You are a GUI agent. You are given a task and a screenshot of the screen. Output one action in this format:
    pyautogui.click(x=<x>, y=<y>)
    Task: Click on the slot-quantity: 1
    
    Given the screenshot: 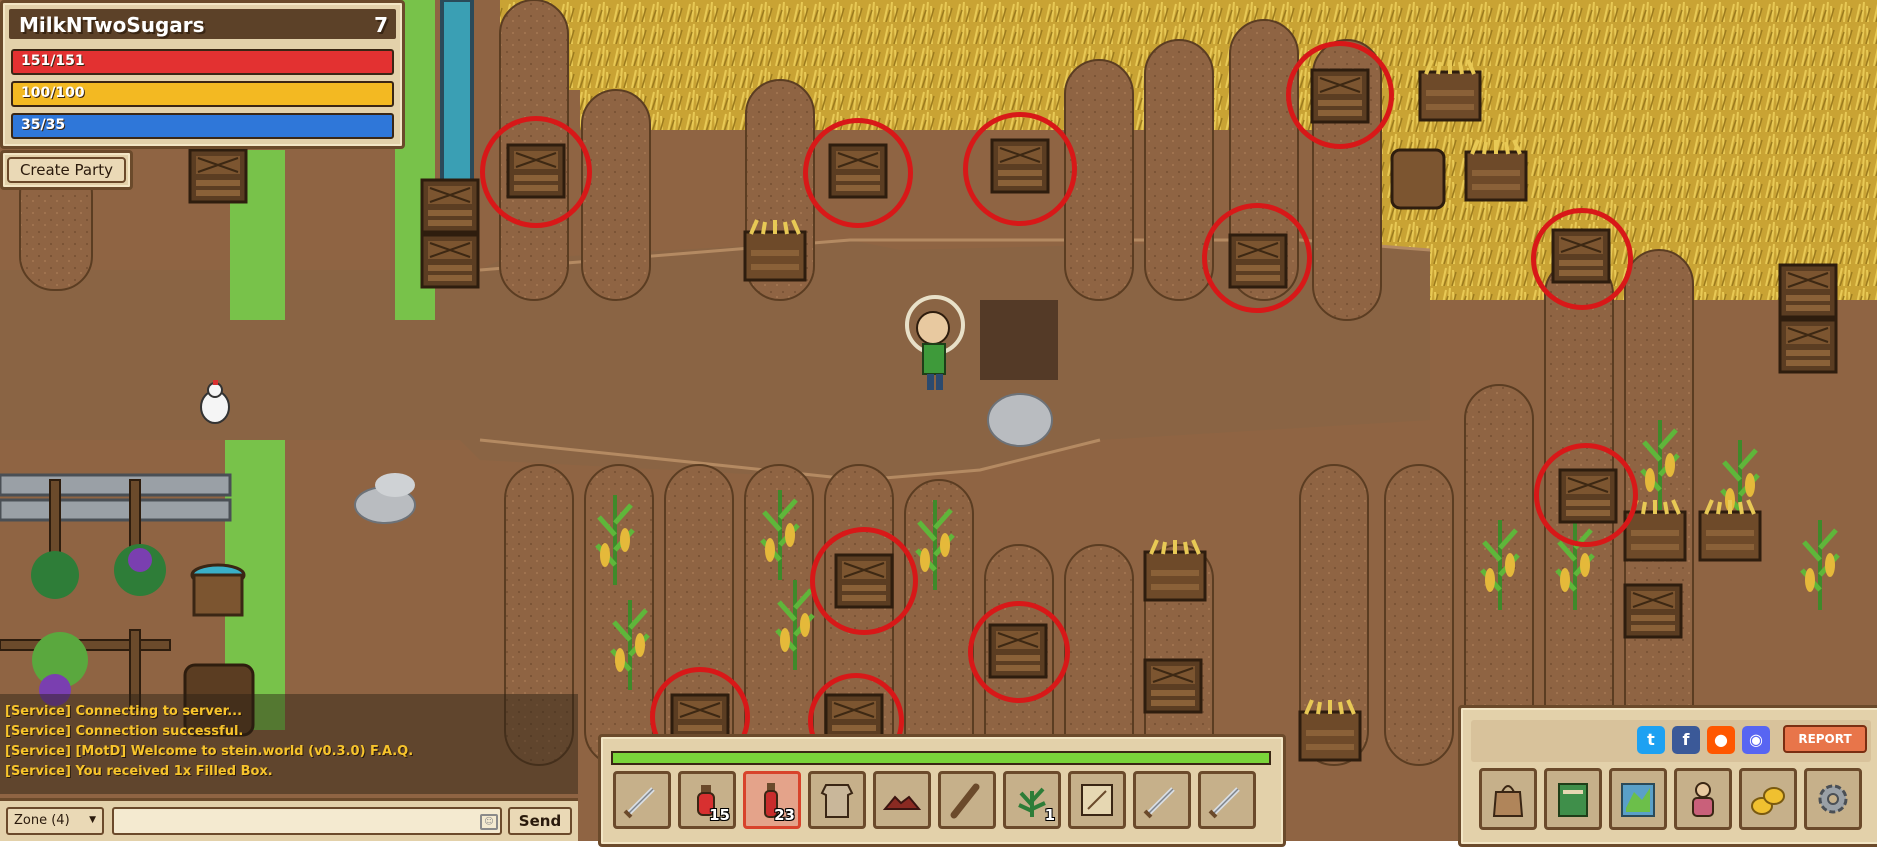 What is the action you would take?
    pyautogui.click(x=1049, y=815)
    